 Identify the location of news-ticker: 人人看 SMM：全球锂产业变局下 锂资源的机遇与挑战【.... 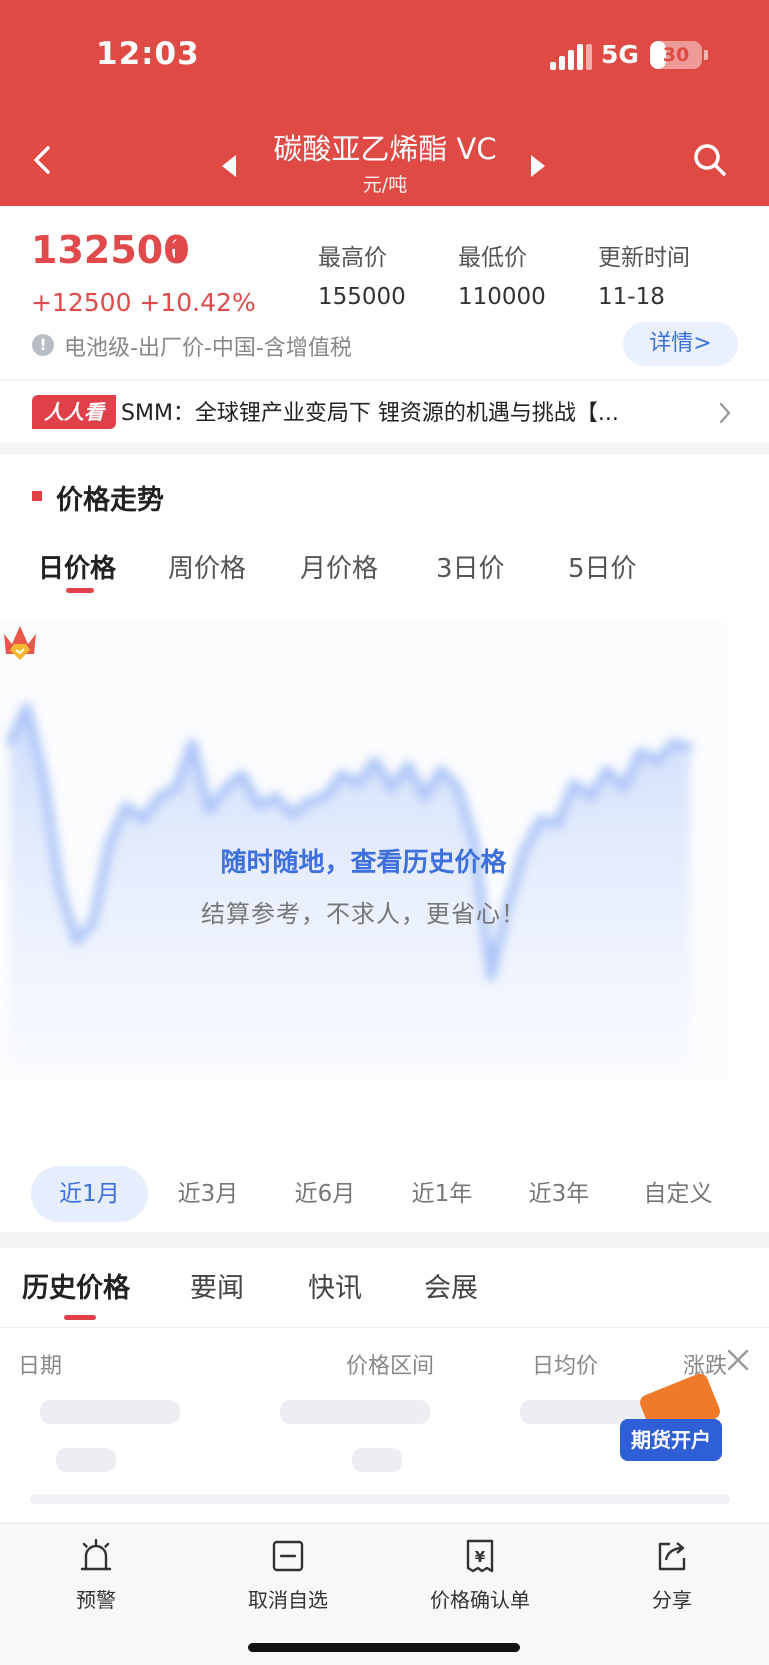
(384, 412).